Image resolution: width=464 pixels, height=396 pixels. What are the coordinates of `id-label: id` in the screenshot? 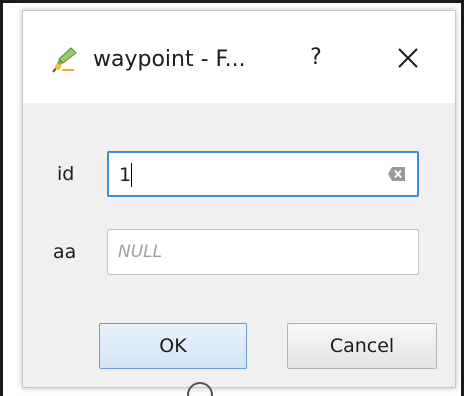 It's located at (66, 174).